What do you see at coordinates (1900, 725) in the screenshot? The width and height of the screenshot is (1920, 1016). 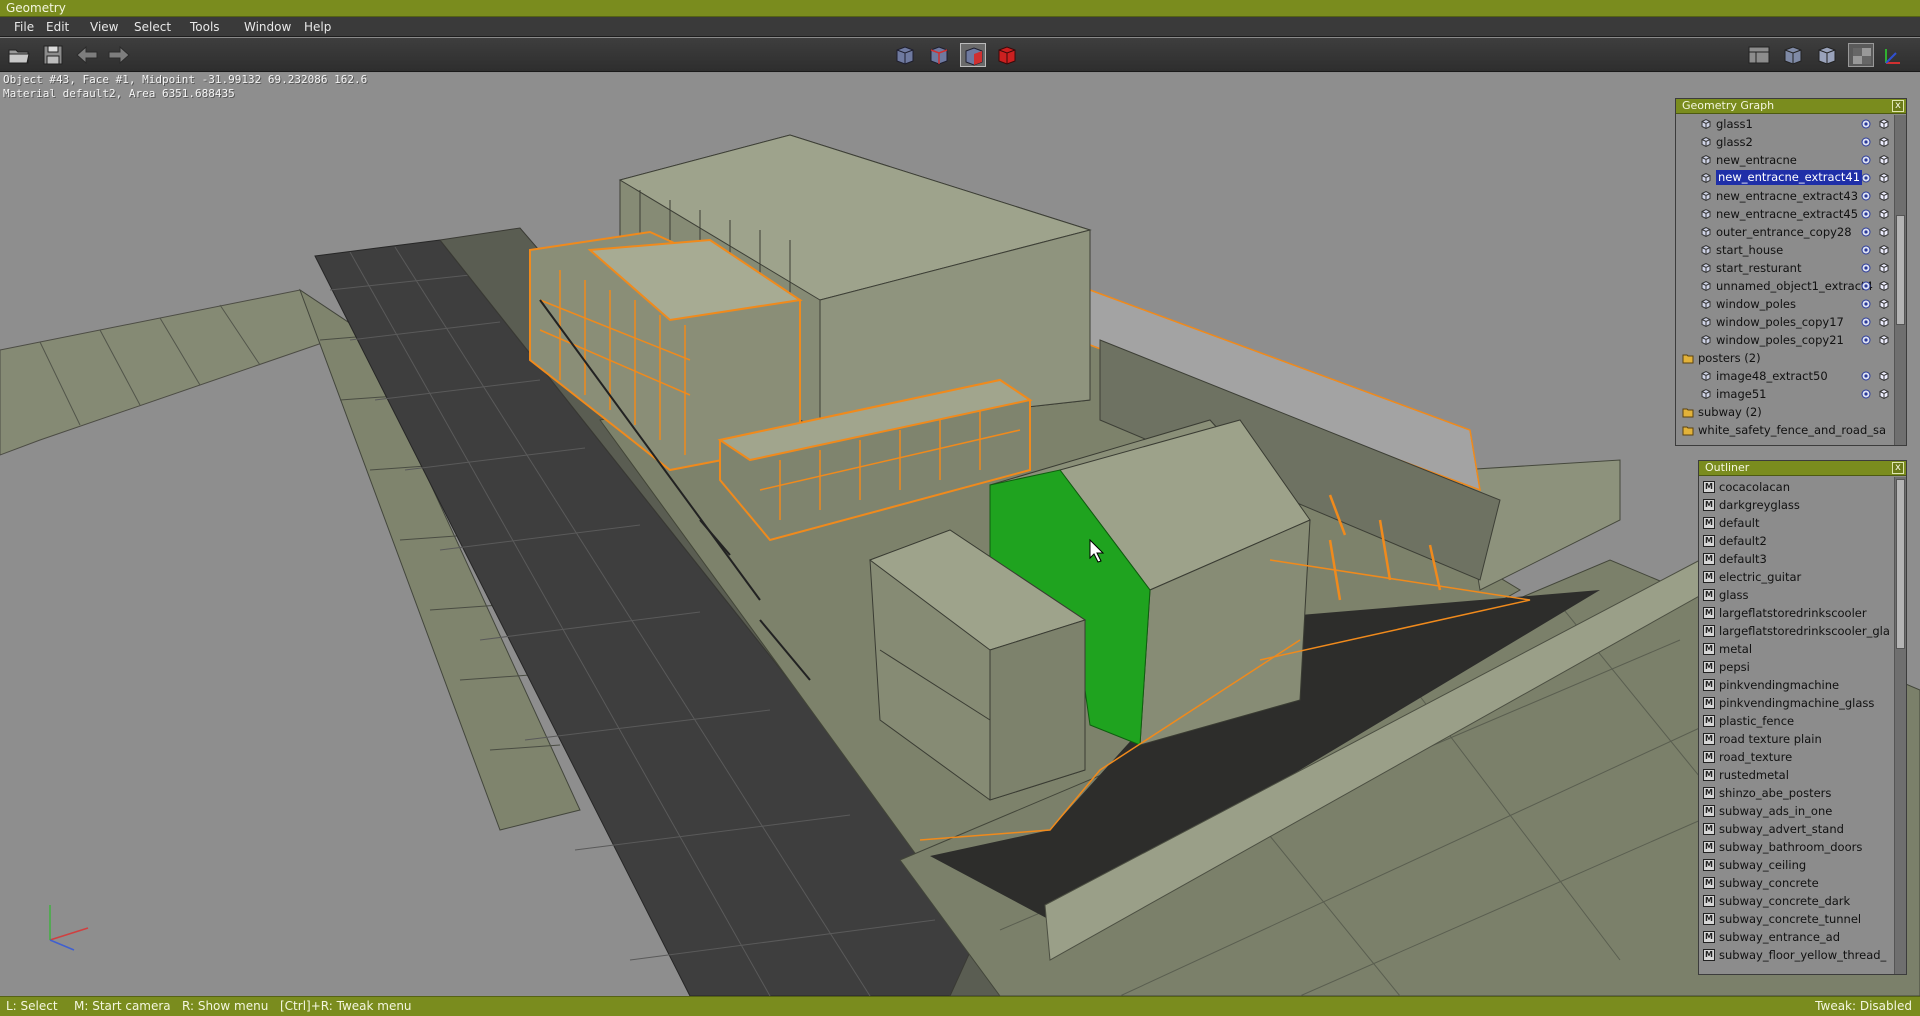 I see `outliner-scrollbar` at bounding box center [1900, 725].